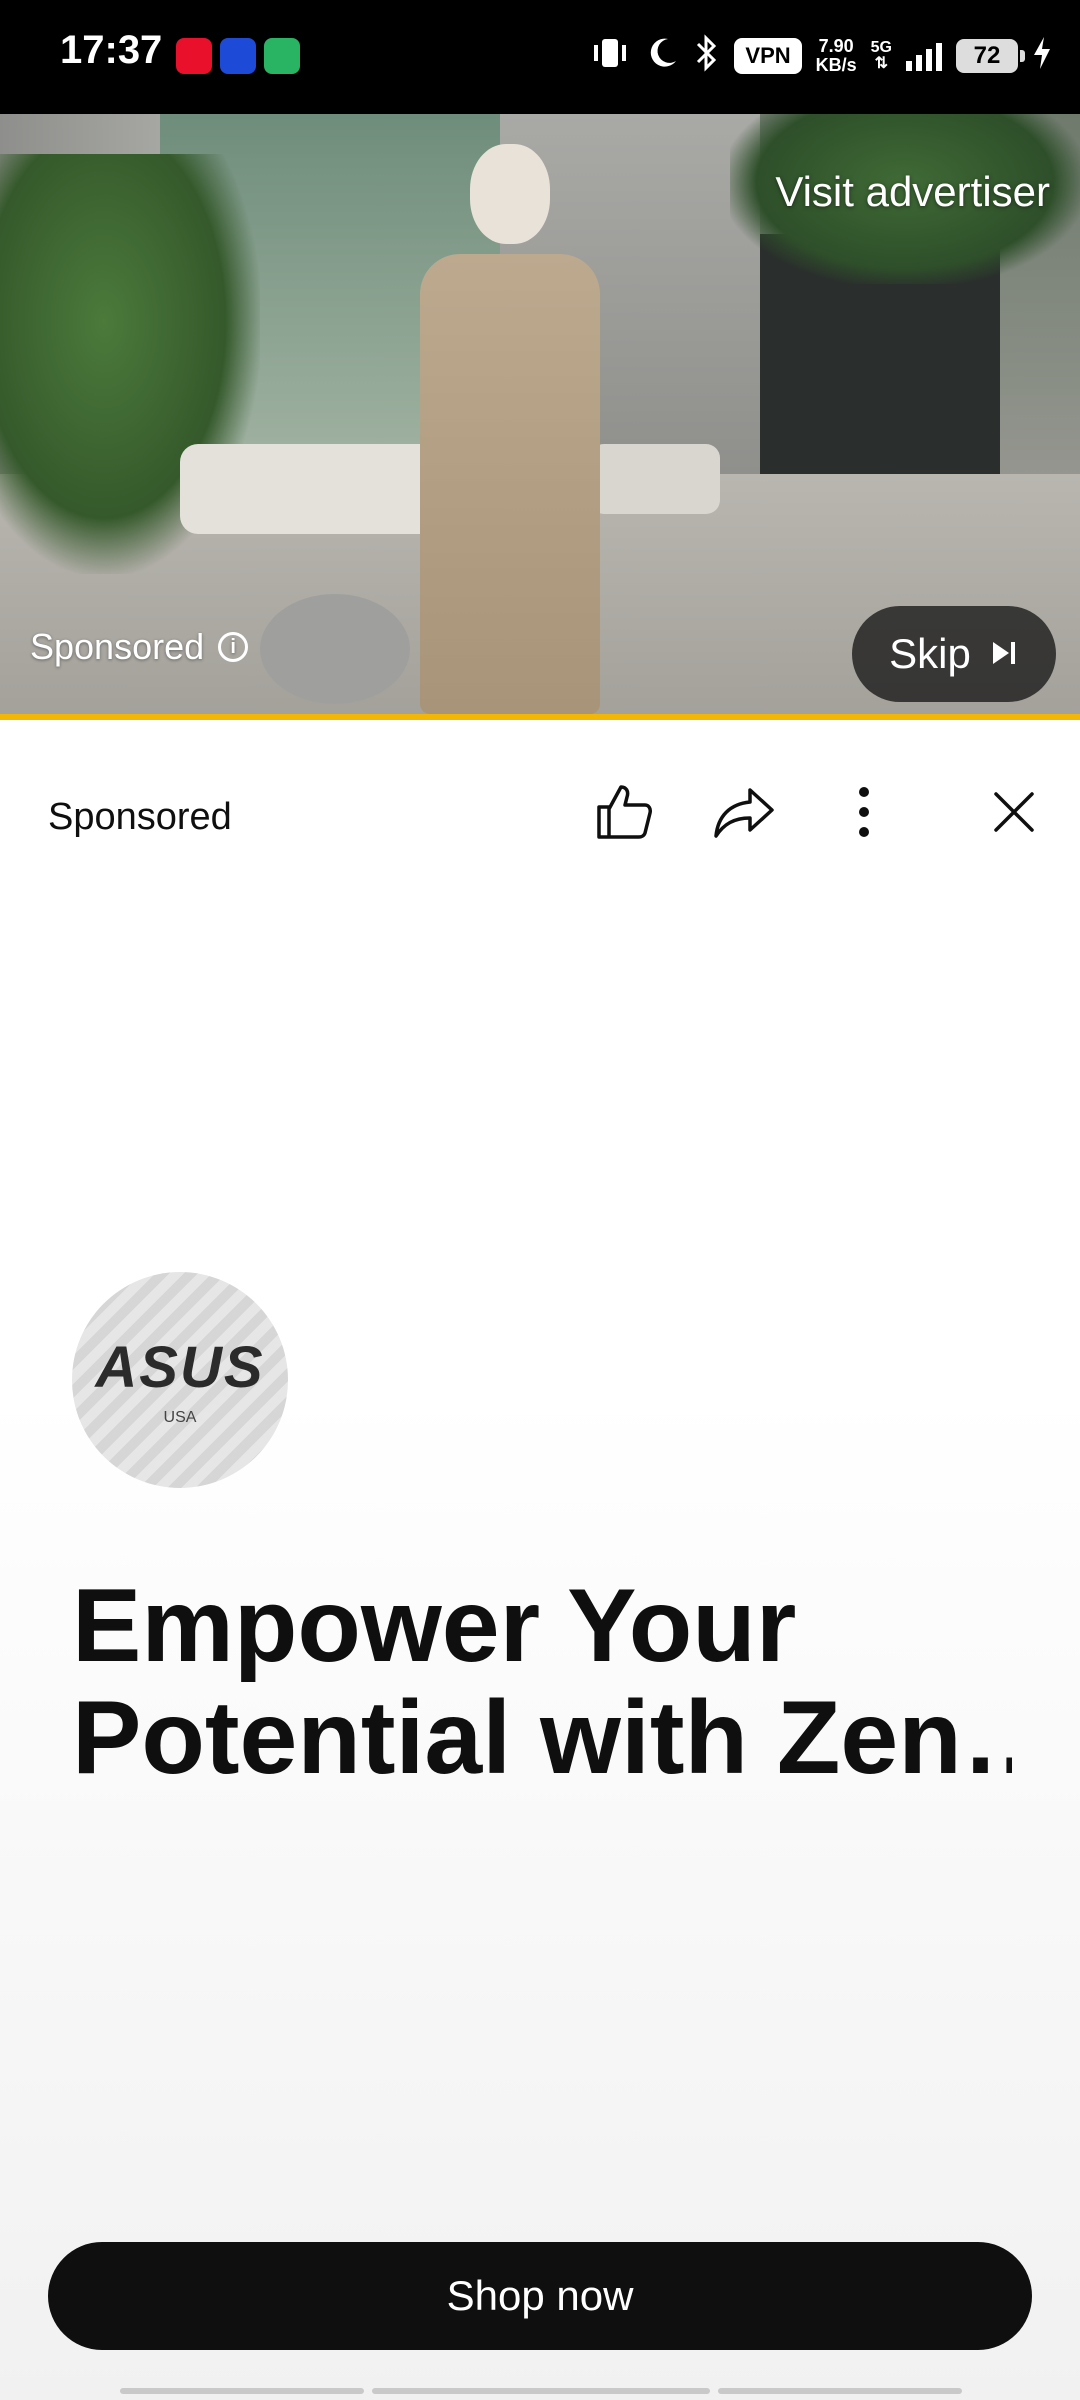 The width and height of the screenshot is (1080, 2400). Describe the element at coordinates (233, 647) in the screenshot. I see `info-icon: i` at that location.